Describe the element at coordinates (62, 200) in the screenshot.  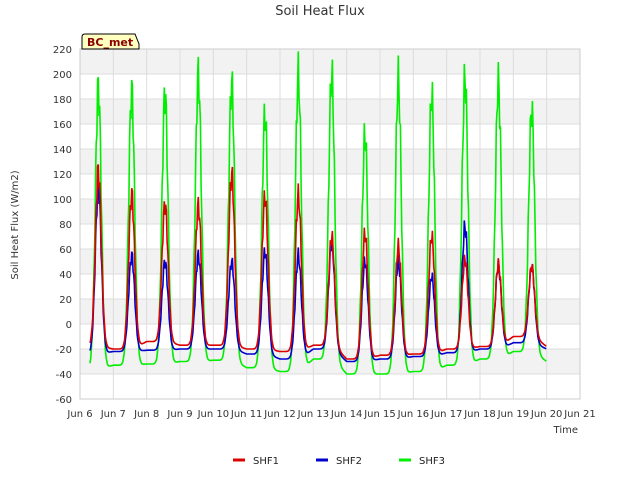
I see `y-tick-label: 100` at that location.